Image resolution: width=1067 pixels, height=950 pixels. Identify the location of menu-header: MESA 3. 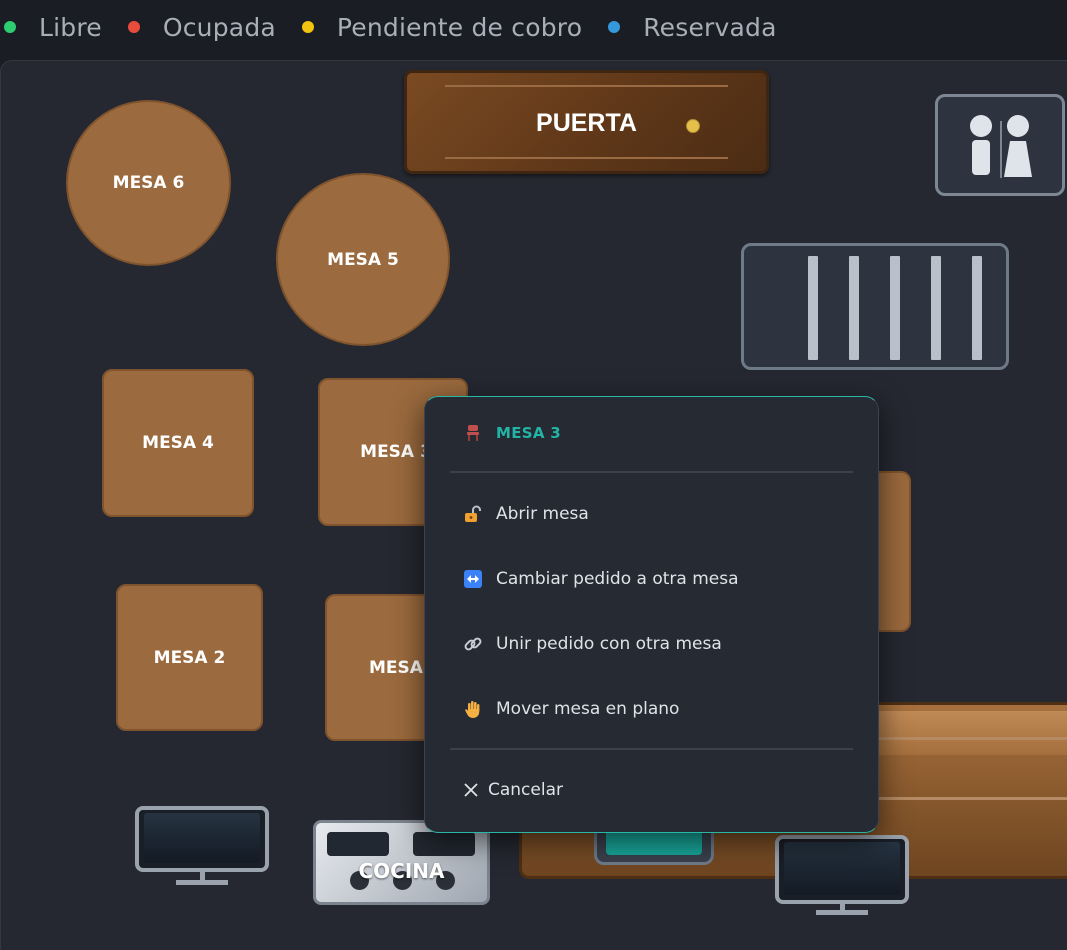
(512, 432).